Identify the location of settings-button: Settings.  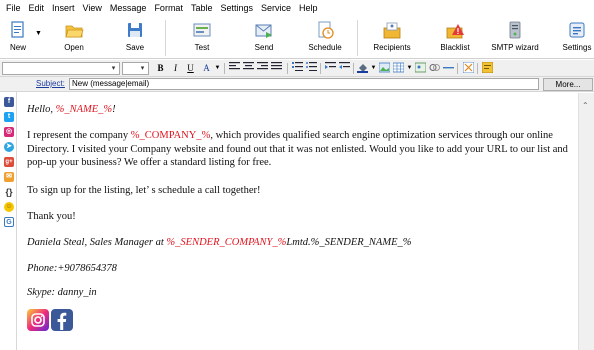
(577, 38).